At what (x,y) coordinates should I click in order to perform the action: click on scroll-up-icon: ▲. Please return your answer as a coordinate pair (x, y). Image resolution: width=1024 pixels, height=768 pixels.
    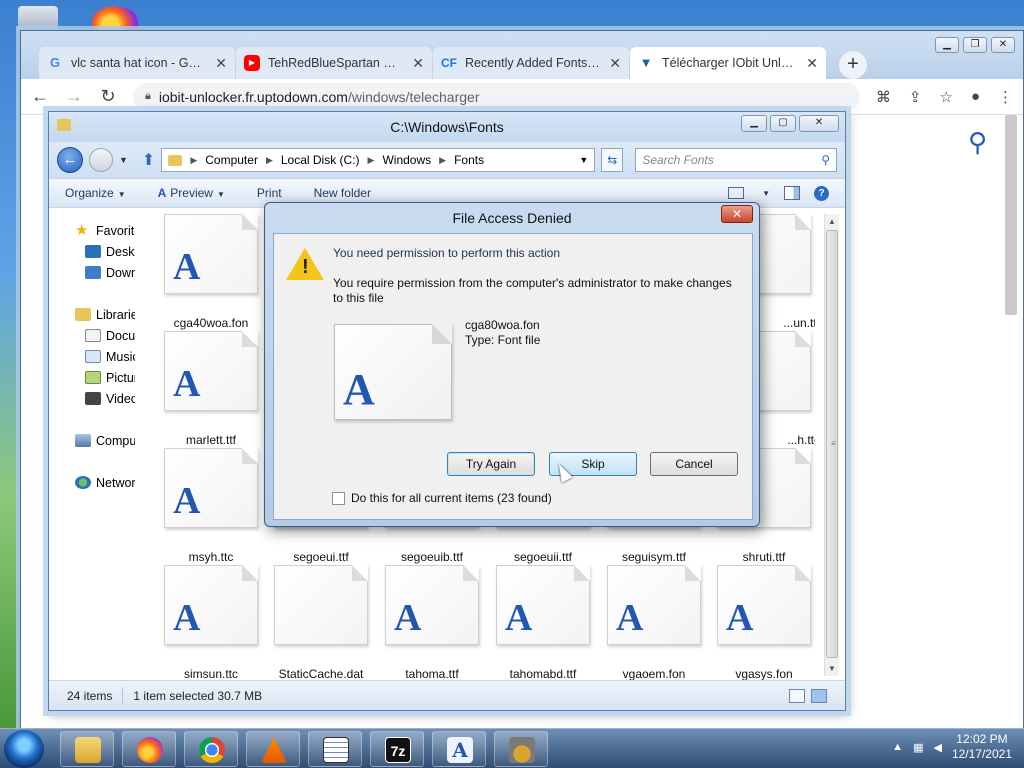
    Looking at the image, I should click on (832, 221).